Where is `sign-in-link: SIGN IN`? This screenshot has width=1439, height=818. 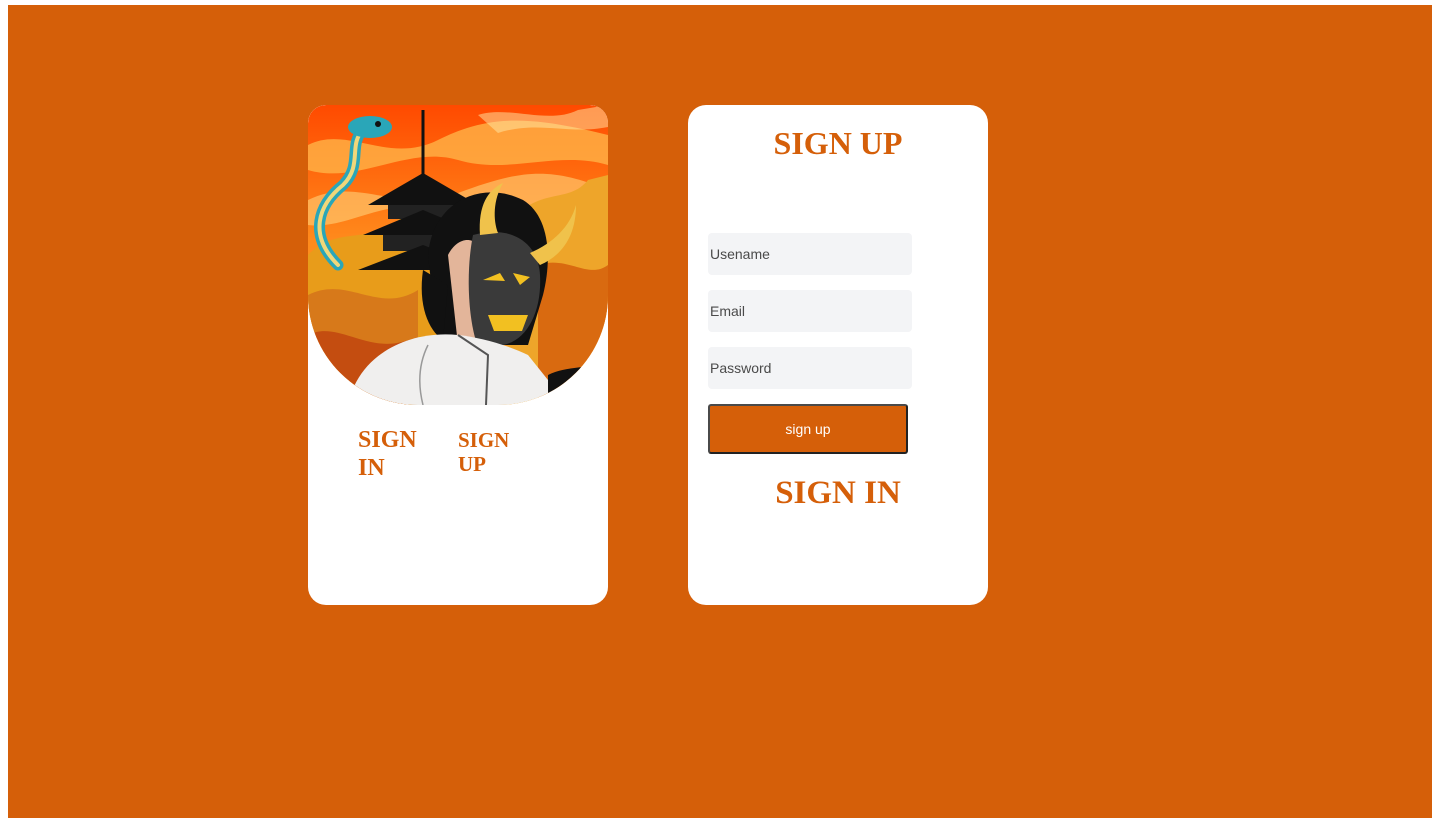
sign-in-link: SIGN IN is located at coordinates (838, 493).